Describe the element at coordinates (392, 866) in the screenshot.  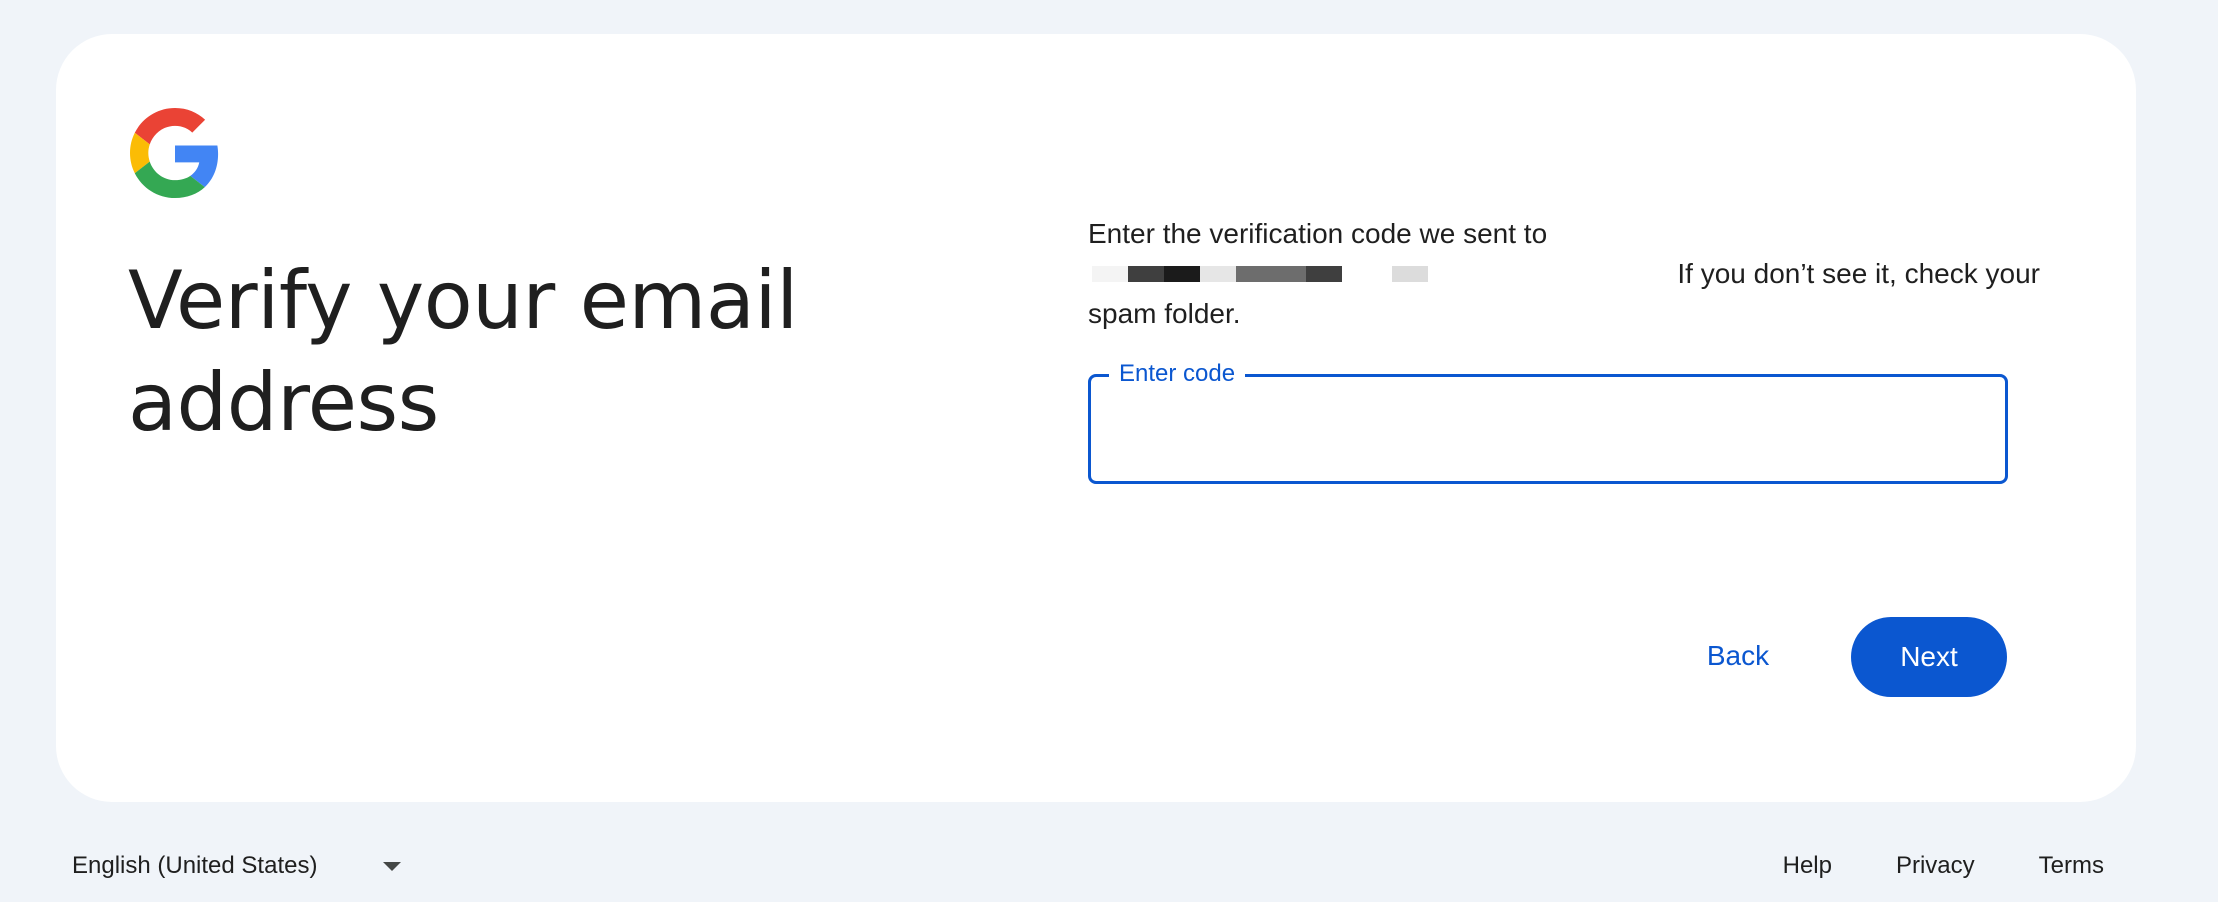
I see `caret-down-icon` at that location.